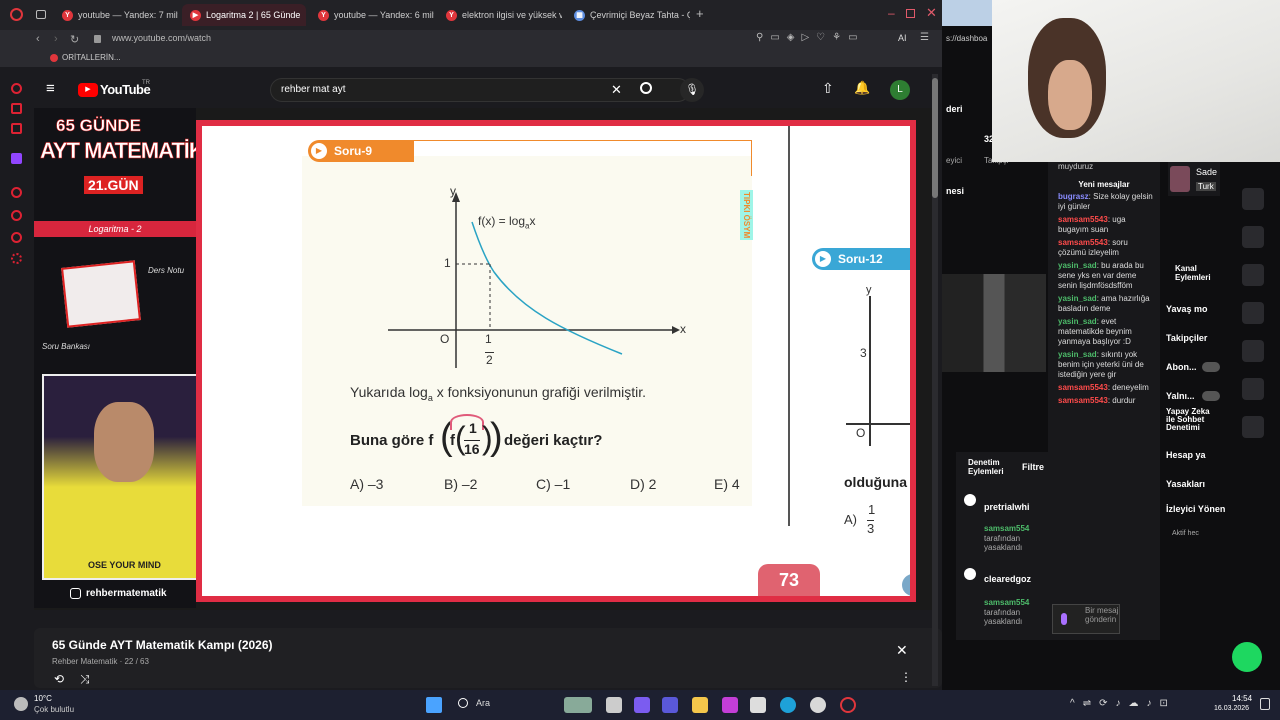 The height and width of the screenshot is (720, 1280). What do you see at coordinates (935, 138) in the screenshot?
I see `scroll-thumb` at bounding box center [935, 138].